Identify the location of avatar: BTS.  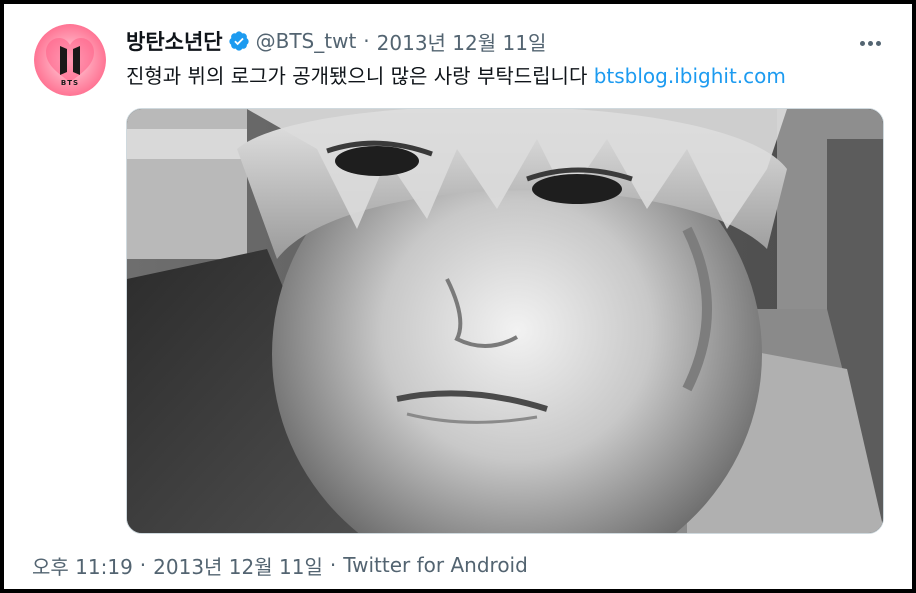
(70, 60).